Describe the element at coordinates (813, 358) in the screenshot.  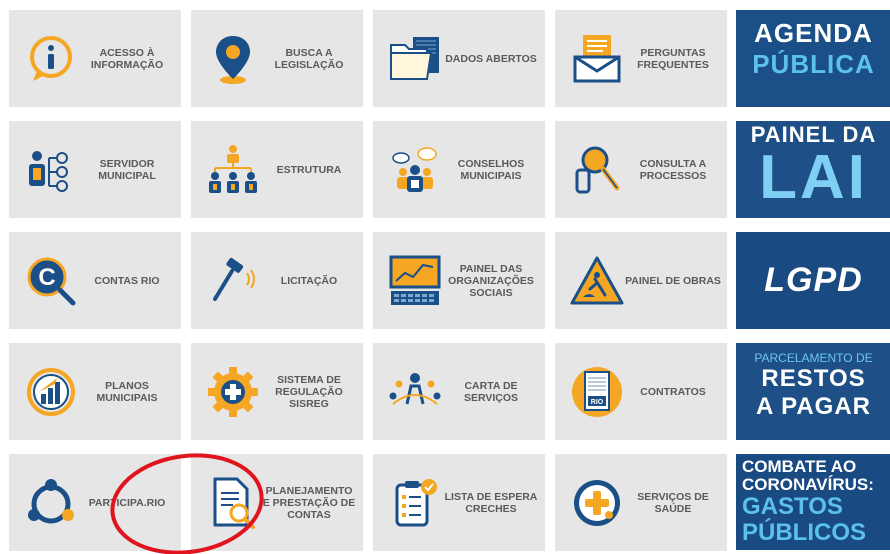
I see `banner-line: PARCELAMENTO DE` at that location.